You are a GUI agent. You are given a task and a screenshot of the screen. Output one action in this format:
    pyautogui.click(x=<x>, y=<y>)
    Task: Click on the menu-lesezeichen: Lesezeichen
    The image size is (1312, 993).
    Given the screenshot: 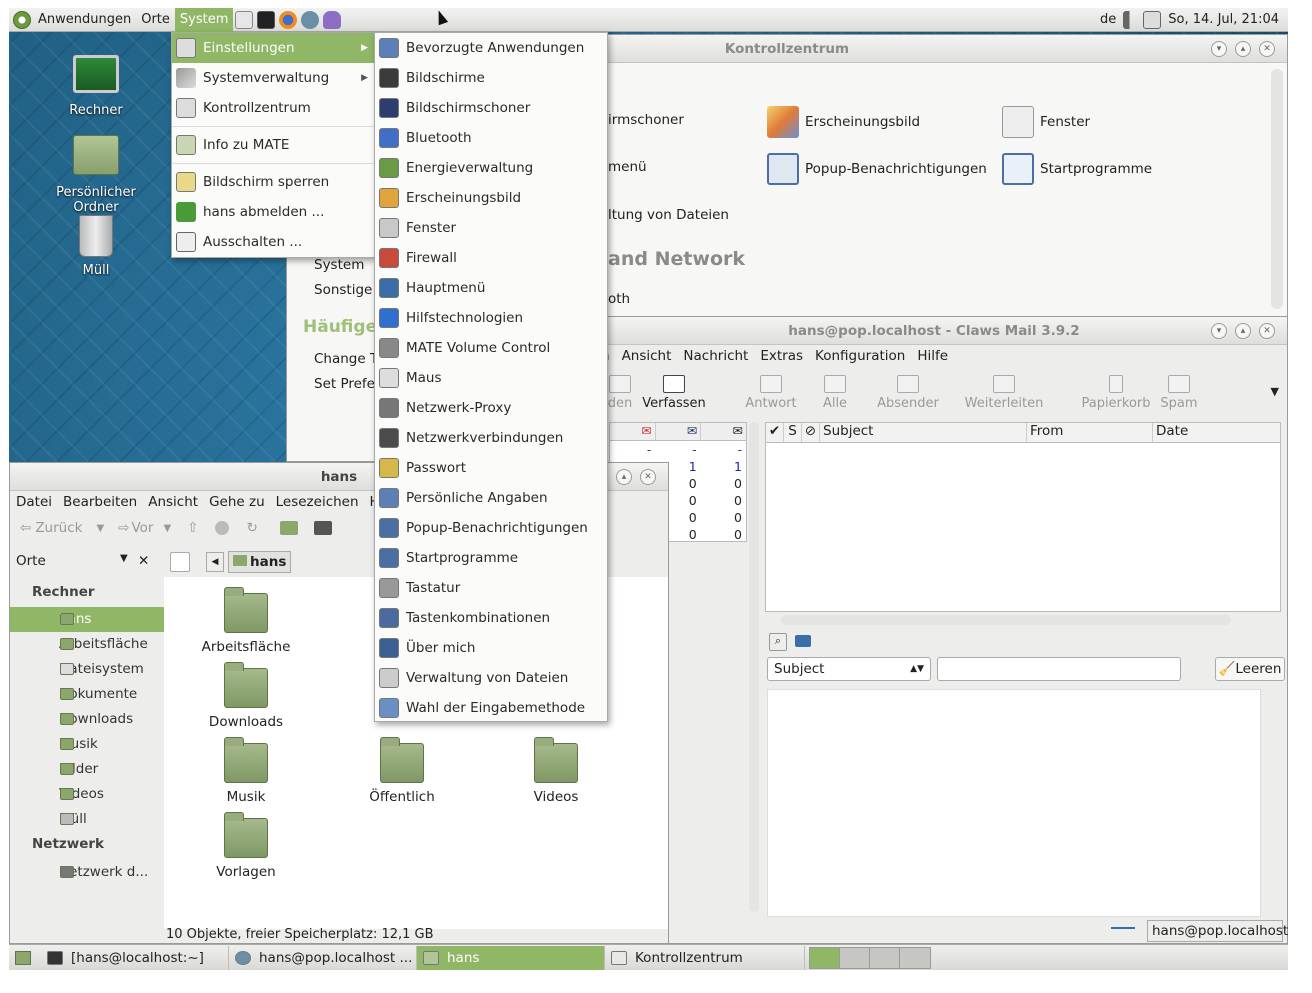 What is the action you would take?
    pyautogui.click(x=317, y=502)
    